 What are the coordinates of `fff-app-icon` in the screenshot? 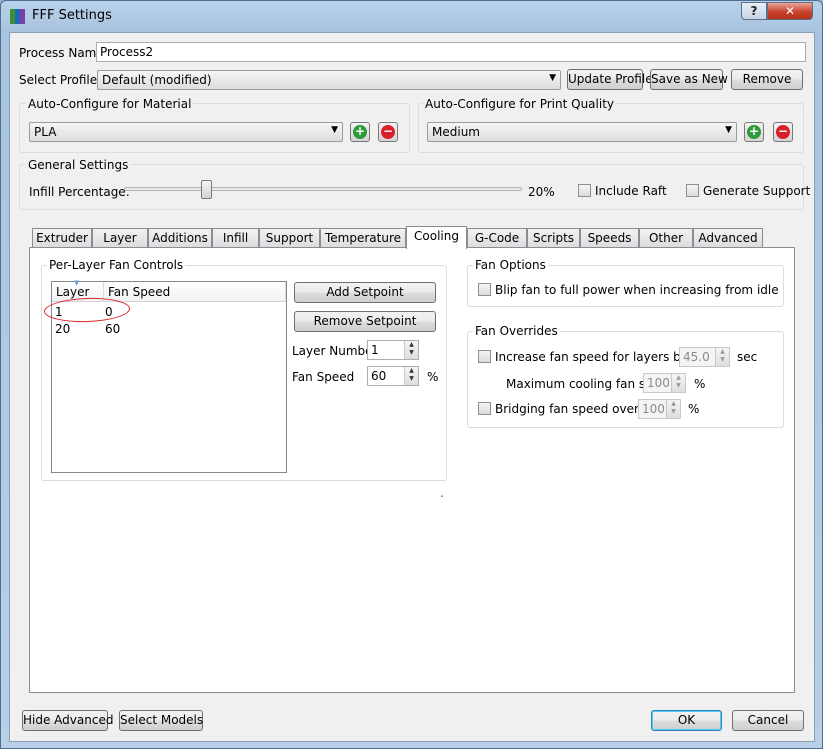 It's located at (18, 16).